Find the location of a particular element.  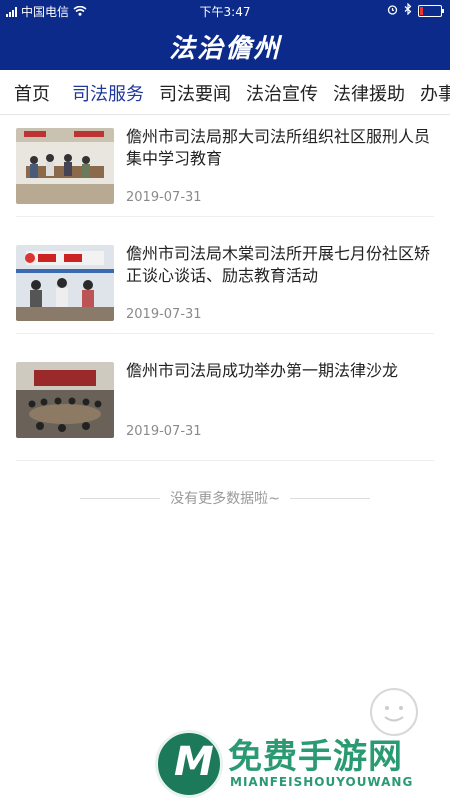

app-title: 法治儋州 is located at coordinates (224, 49).